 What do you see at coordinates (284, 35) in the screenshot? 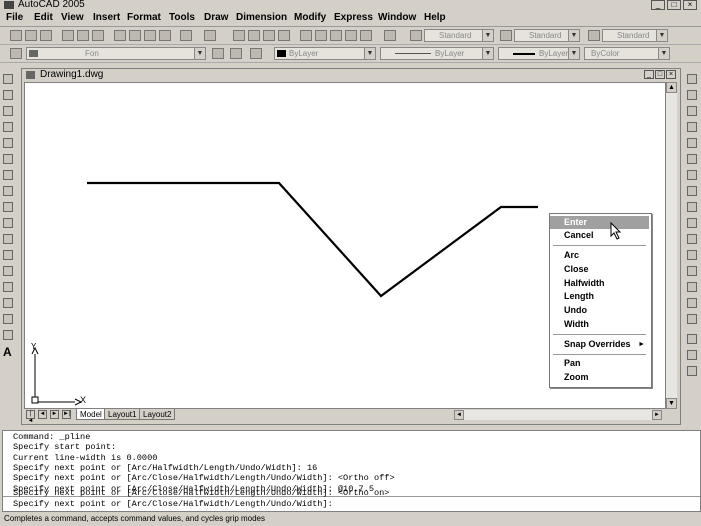
I see `zoom-previous-icon` at bounding box center [284, 35].